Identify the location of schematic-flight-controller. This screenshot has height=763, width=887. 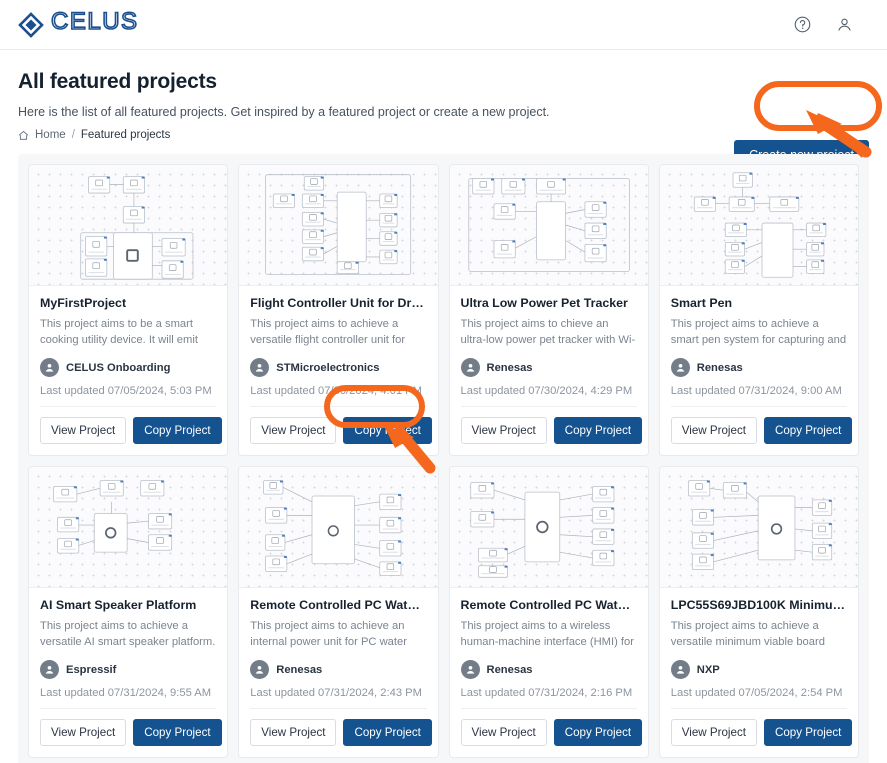
(338, 224).